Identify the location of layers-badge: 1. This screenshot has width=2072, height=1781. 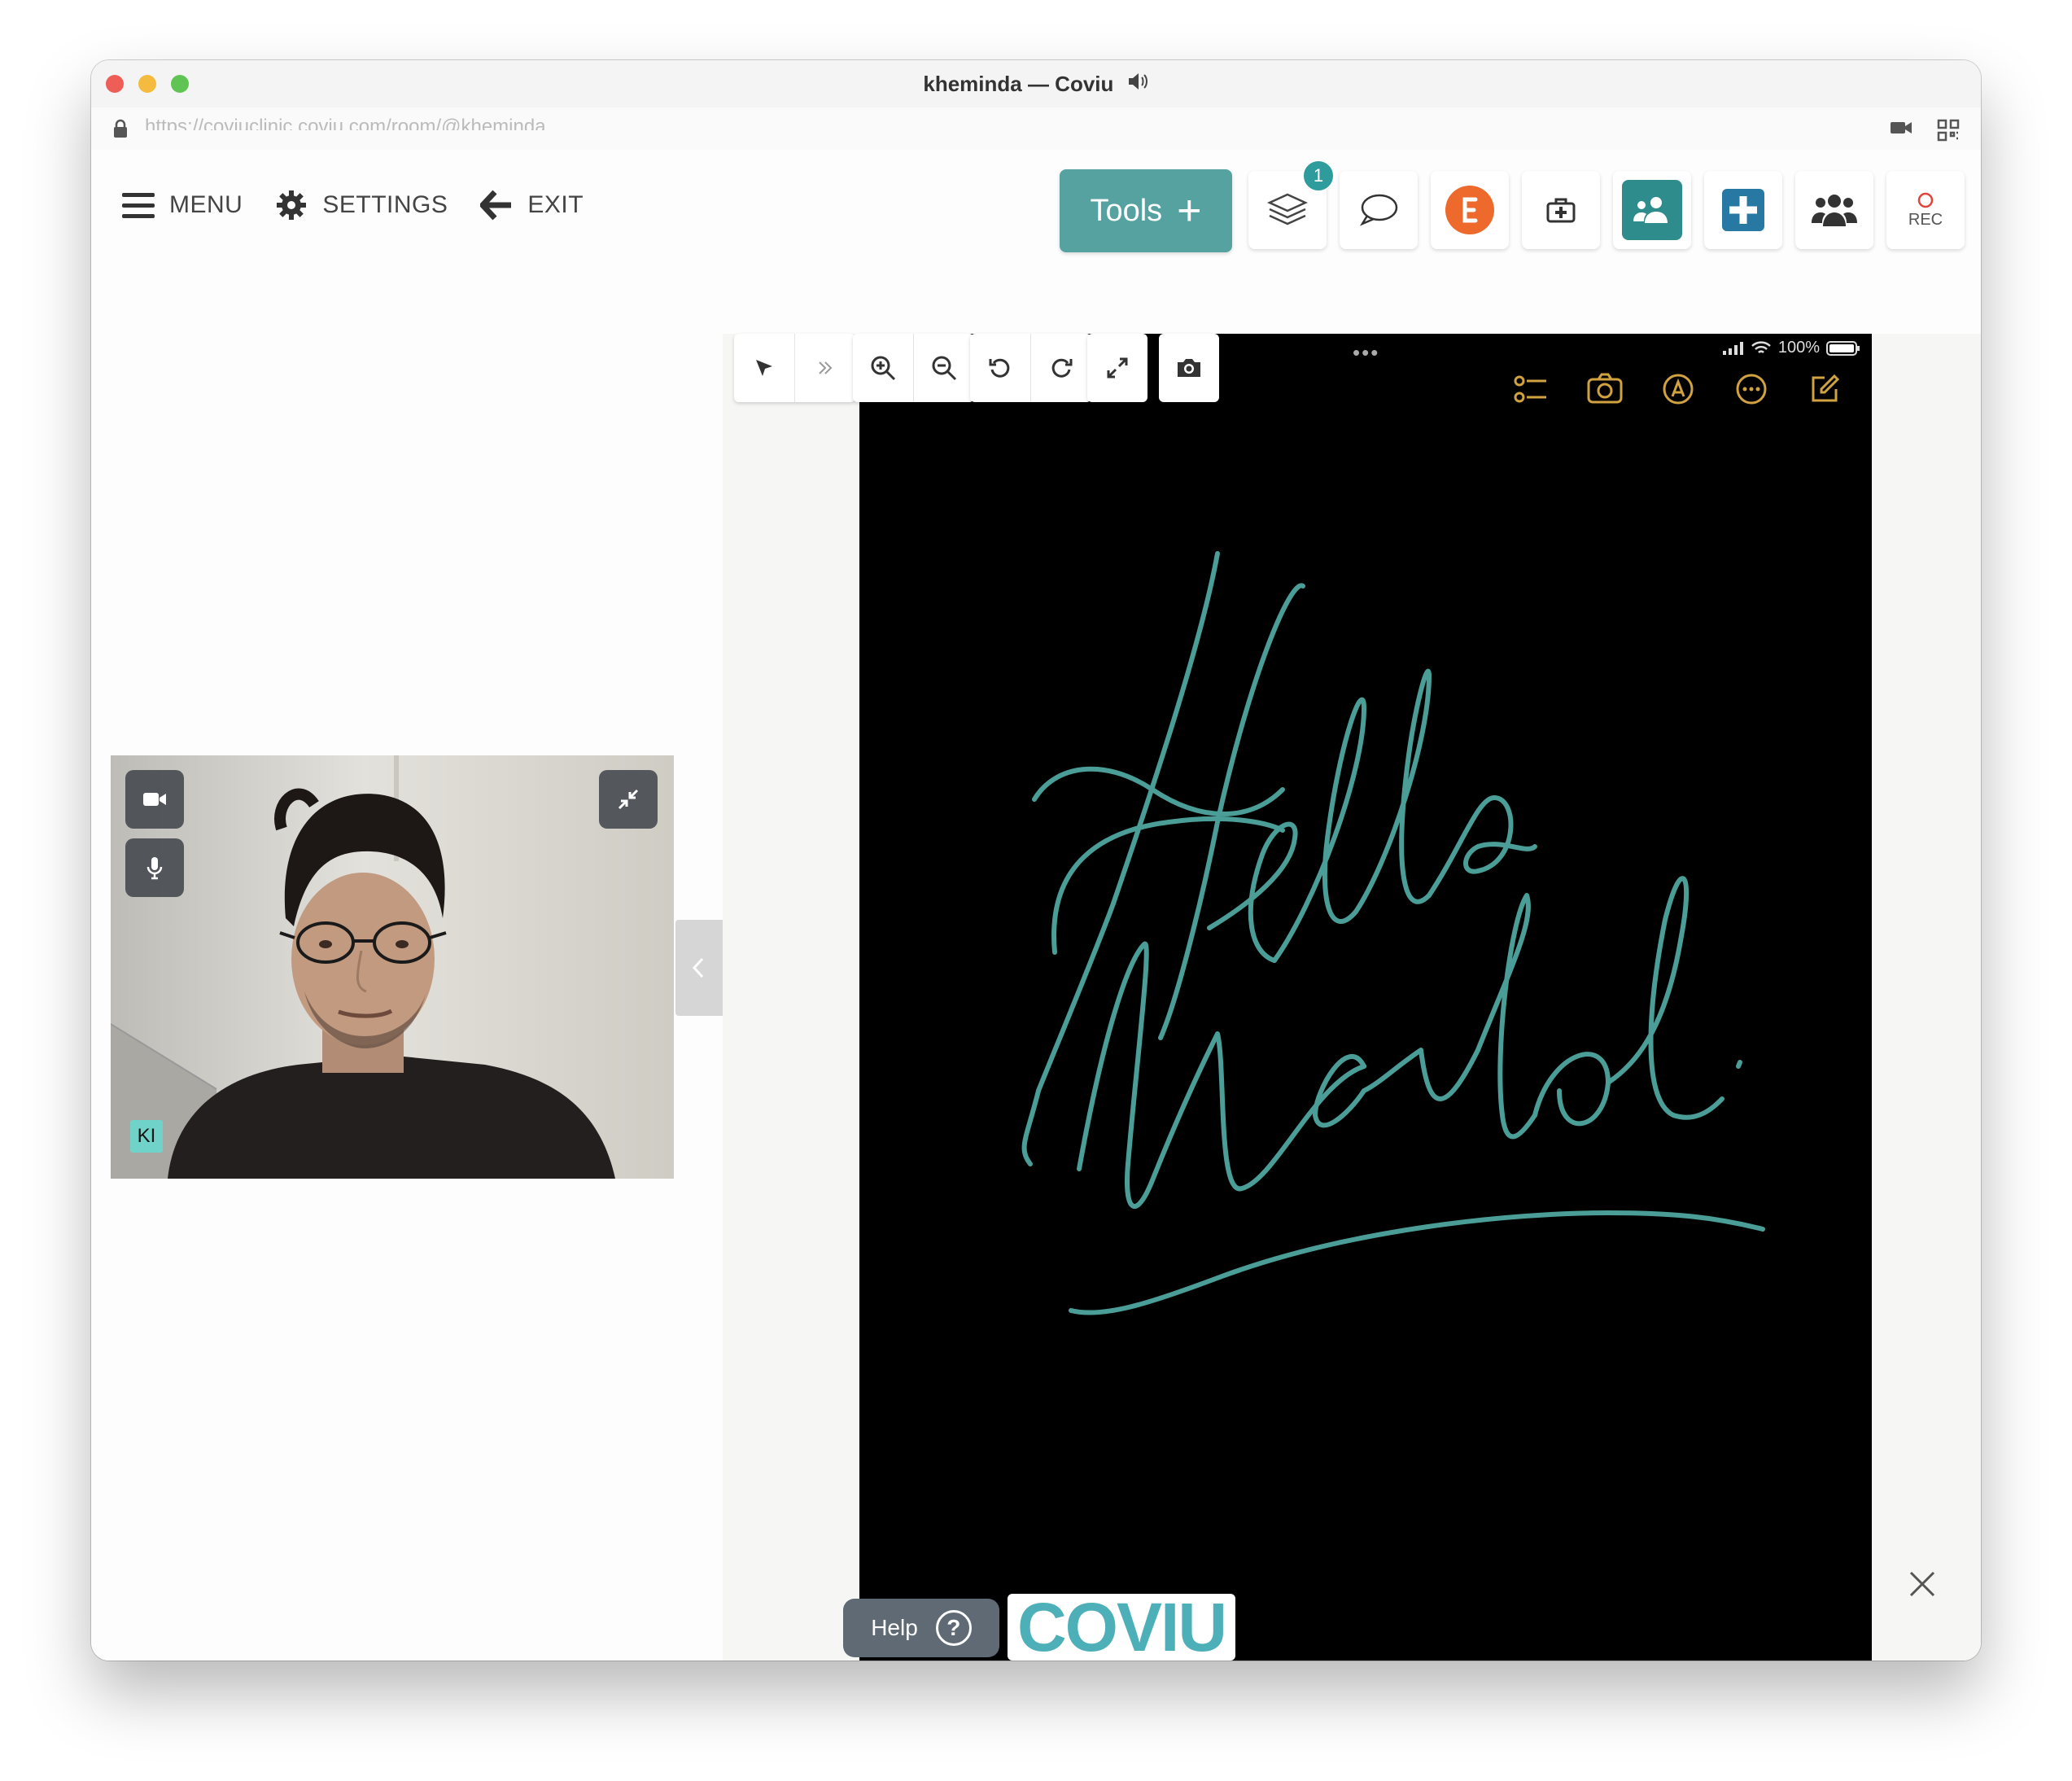
(1318, 176).